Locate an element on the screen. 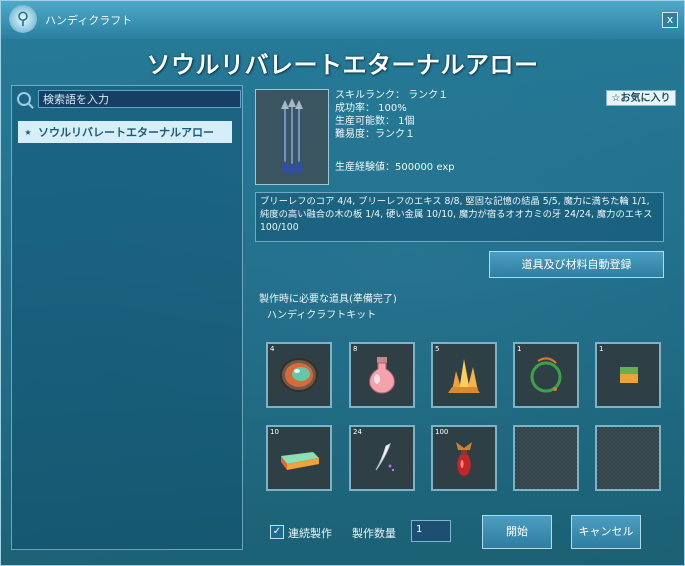 Image resolution: width=685 pixels, height=566 pixels. cancel-button: キャンセル is located at coordinates (606, 532).